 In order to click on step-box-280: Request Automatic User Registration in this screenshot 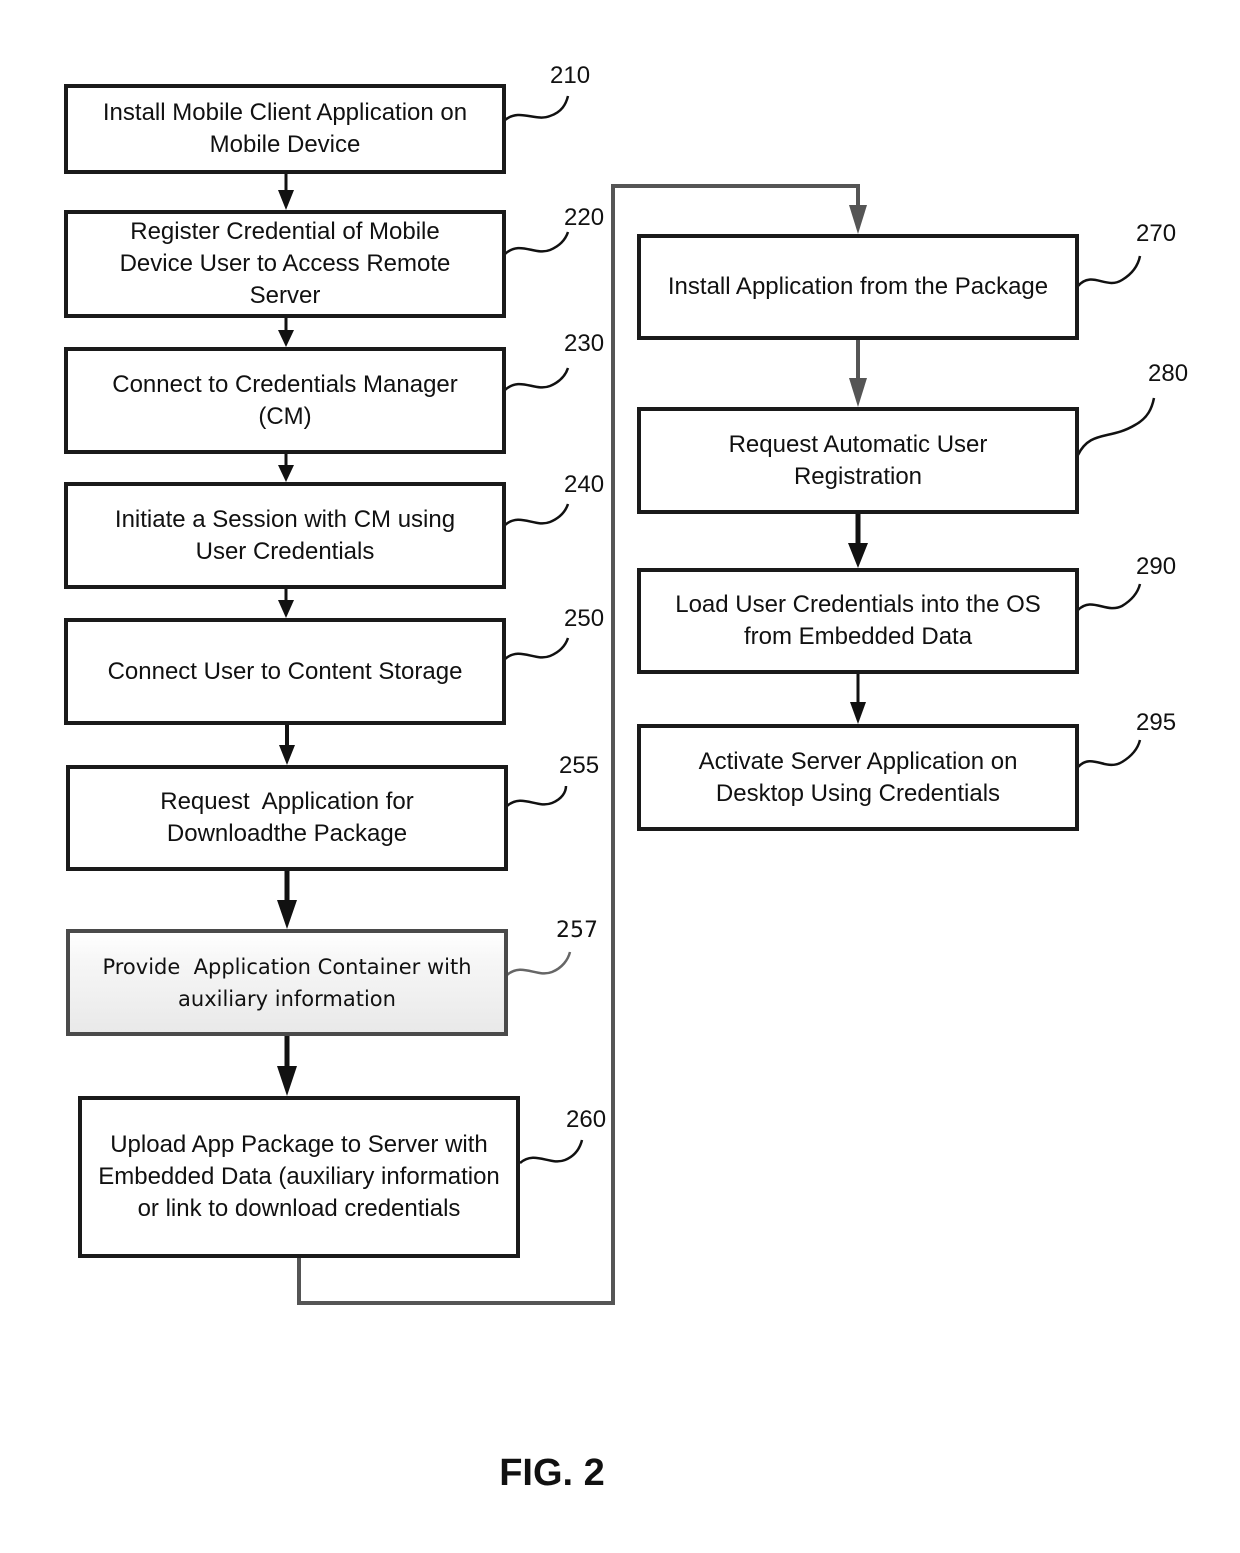, I will do `click(858, 460)`.